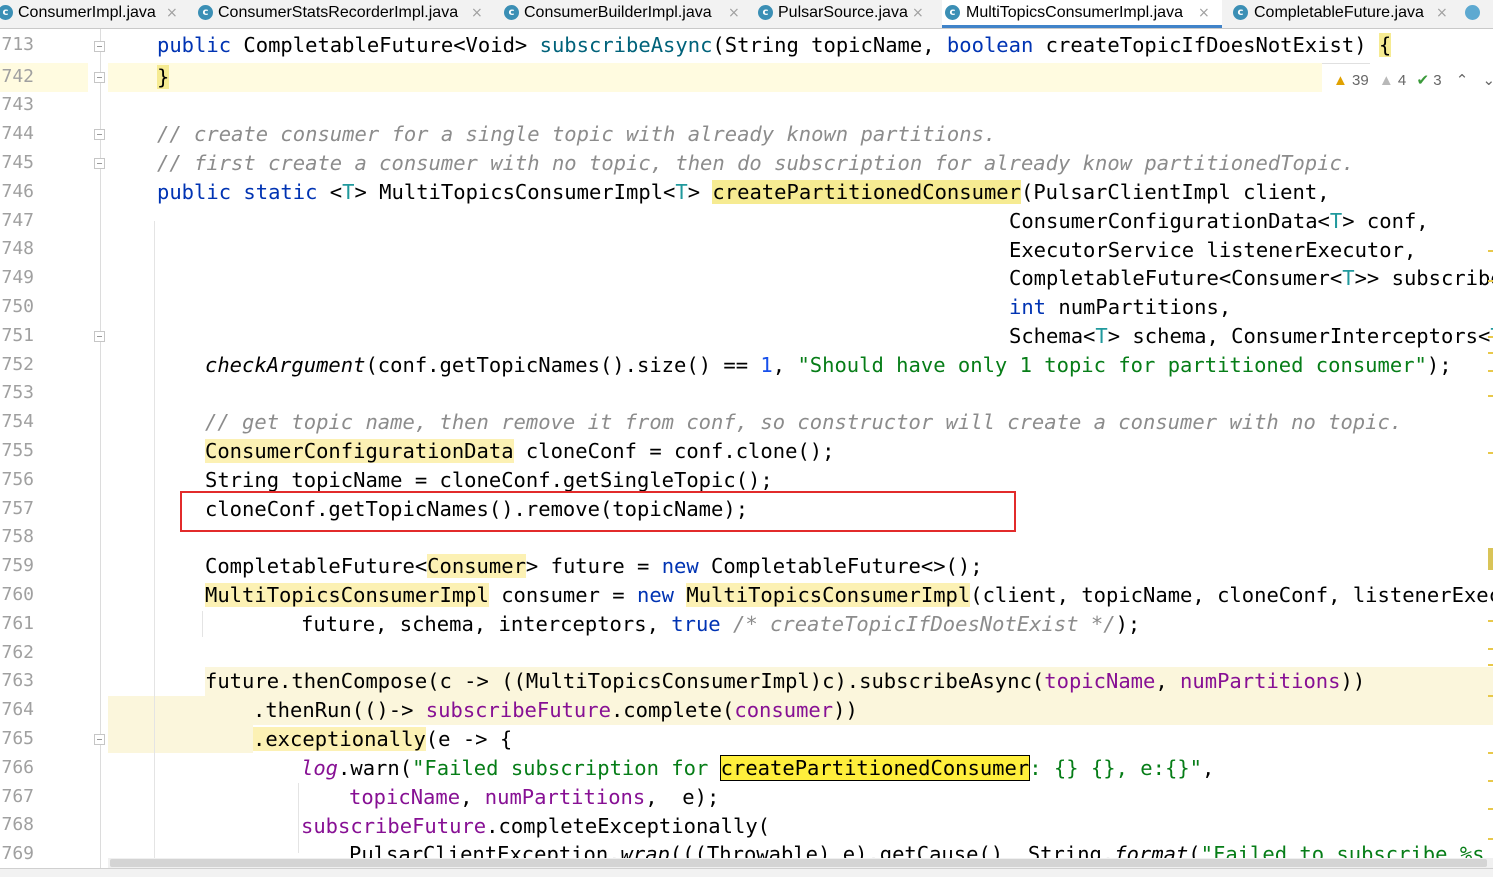  I want to click on tab-consumerbuilderimpl: c ConsumerBuilderImpl.java ×, so click(626, 14).